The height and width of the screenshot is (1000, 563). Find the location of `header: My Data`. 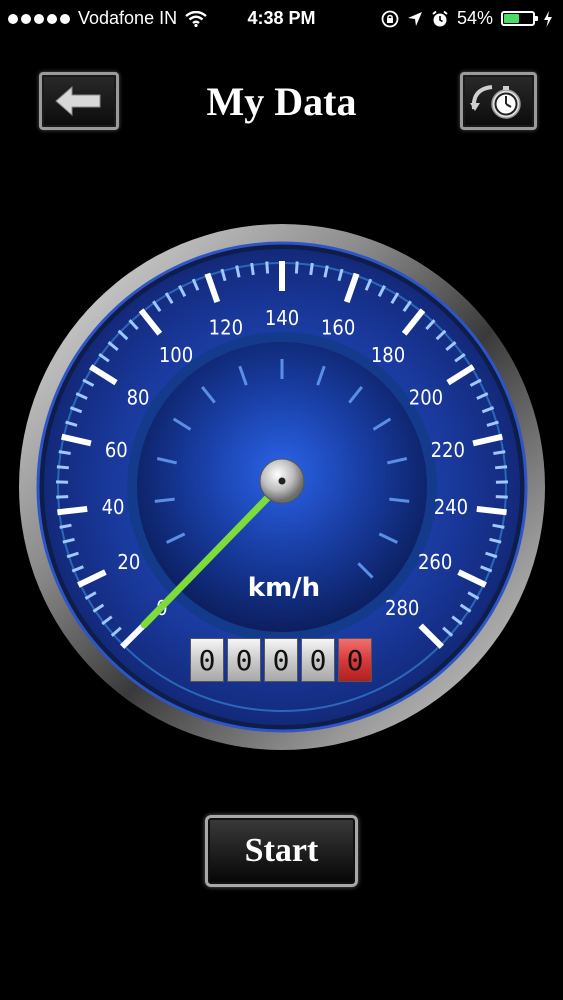

header: My Data is located at coordinates (281, 105).